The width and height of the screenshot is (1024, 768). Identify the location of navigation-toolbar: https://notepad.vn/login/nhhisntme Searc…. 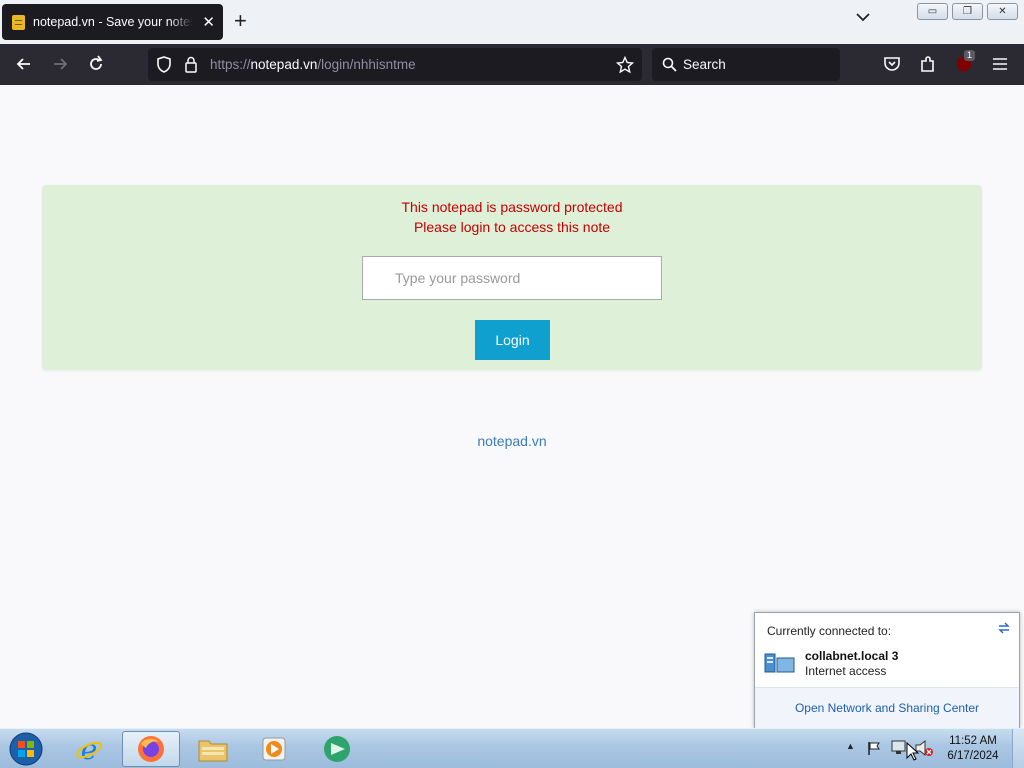
(512, 64).